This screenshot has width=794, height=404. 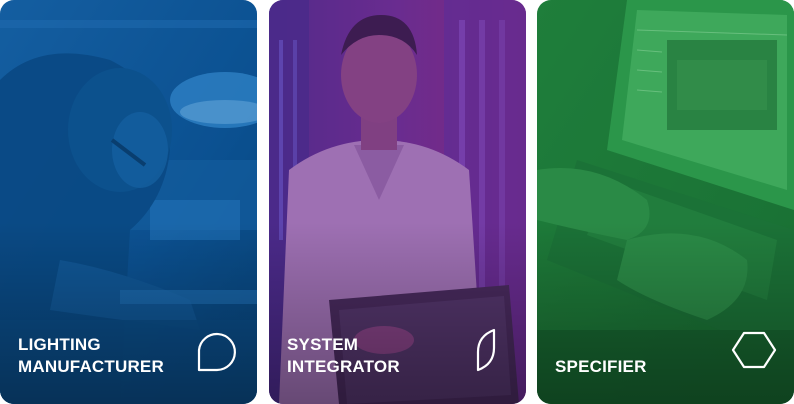 I want to click on leaf-blade-icon, so click(x=486, y=350).